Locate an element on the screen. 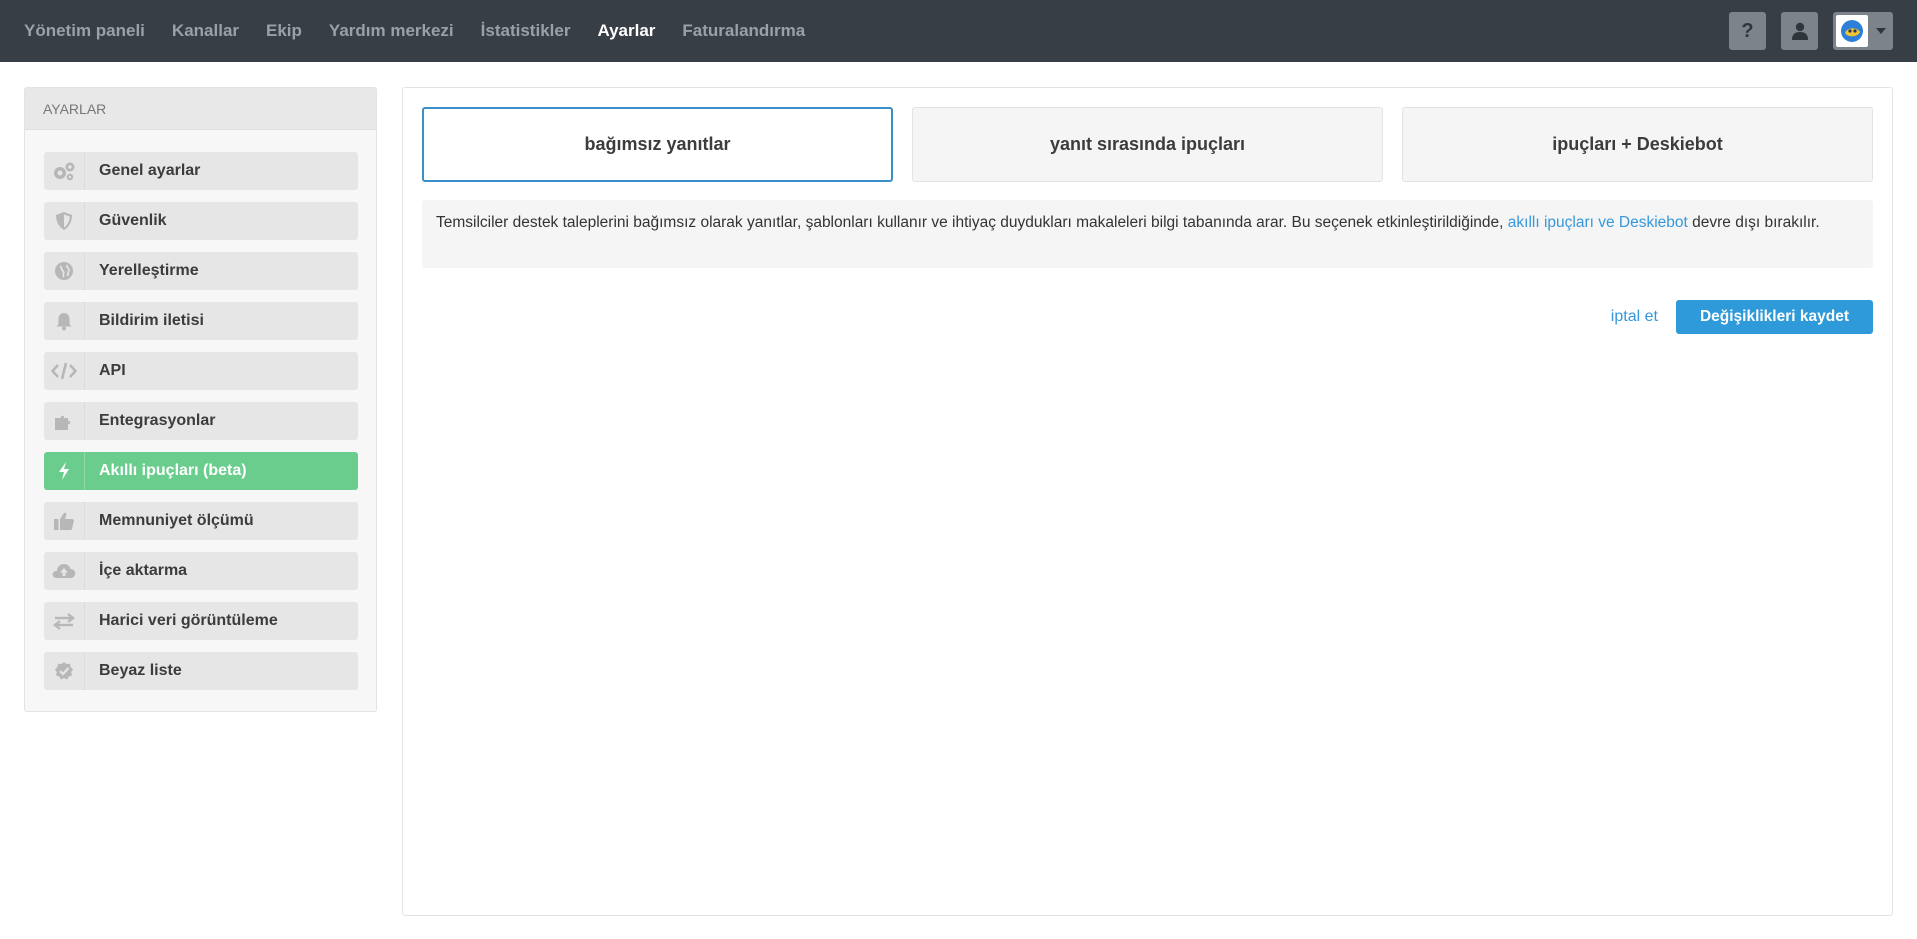  smart-tips-deskiebot-link: akıllı ipuçları ve Deskiebot is located at coordinates (1598, 222).